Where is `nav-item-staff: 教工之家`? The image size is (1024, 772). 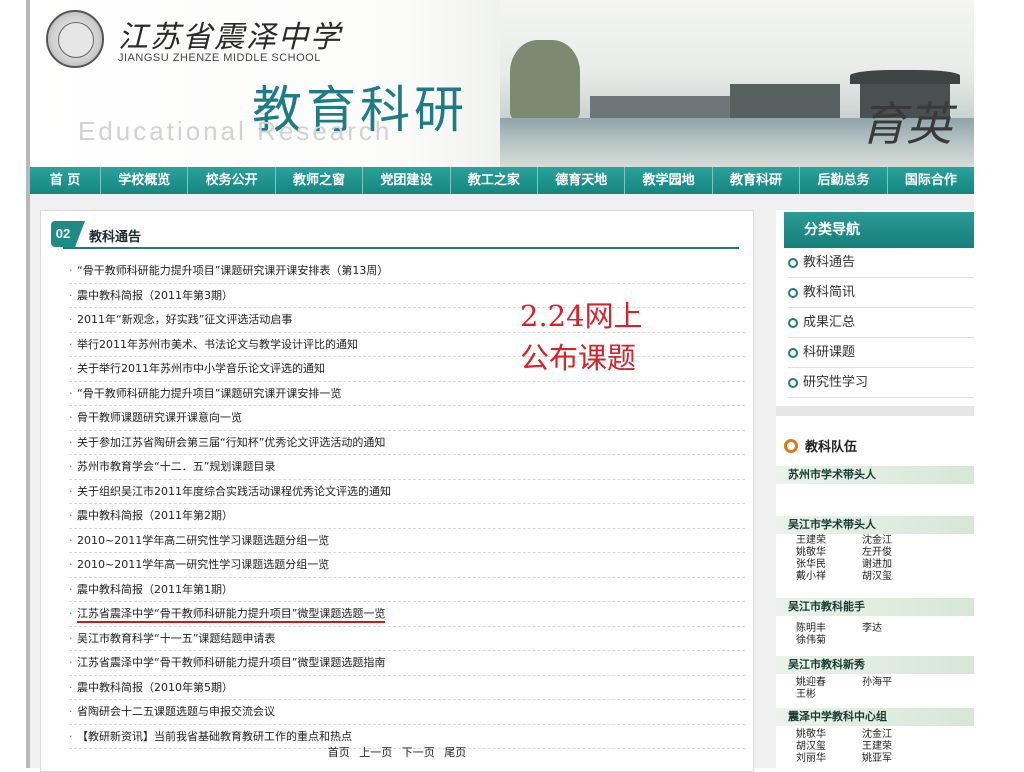 nav-item-staff: 教工之家 is located at coordinates (495, 180).